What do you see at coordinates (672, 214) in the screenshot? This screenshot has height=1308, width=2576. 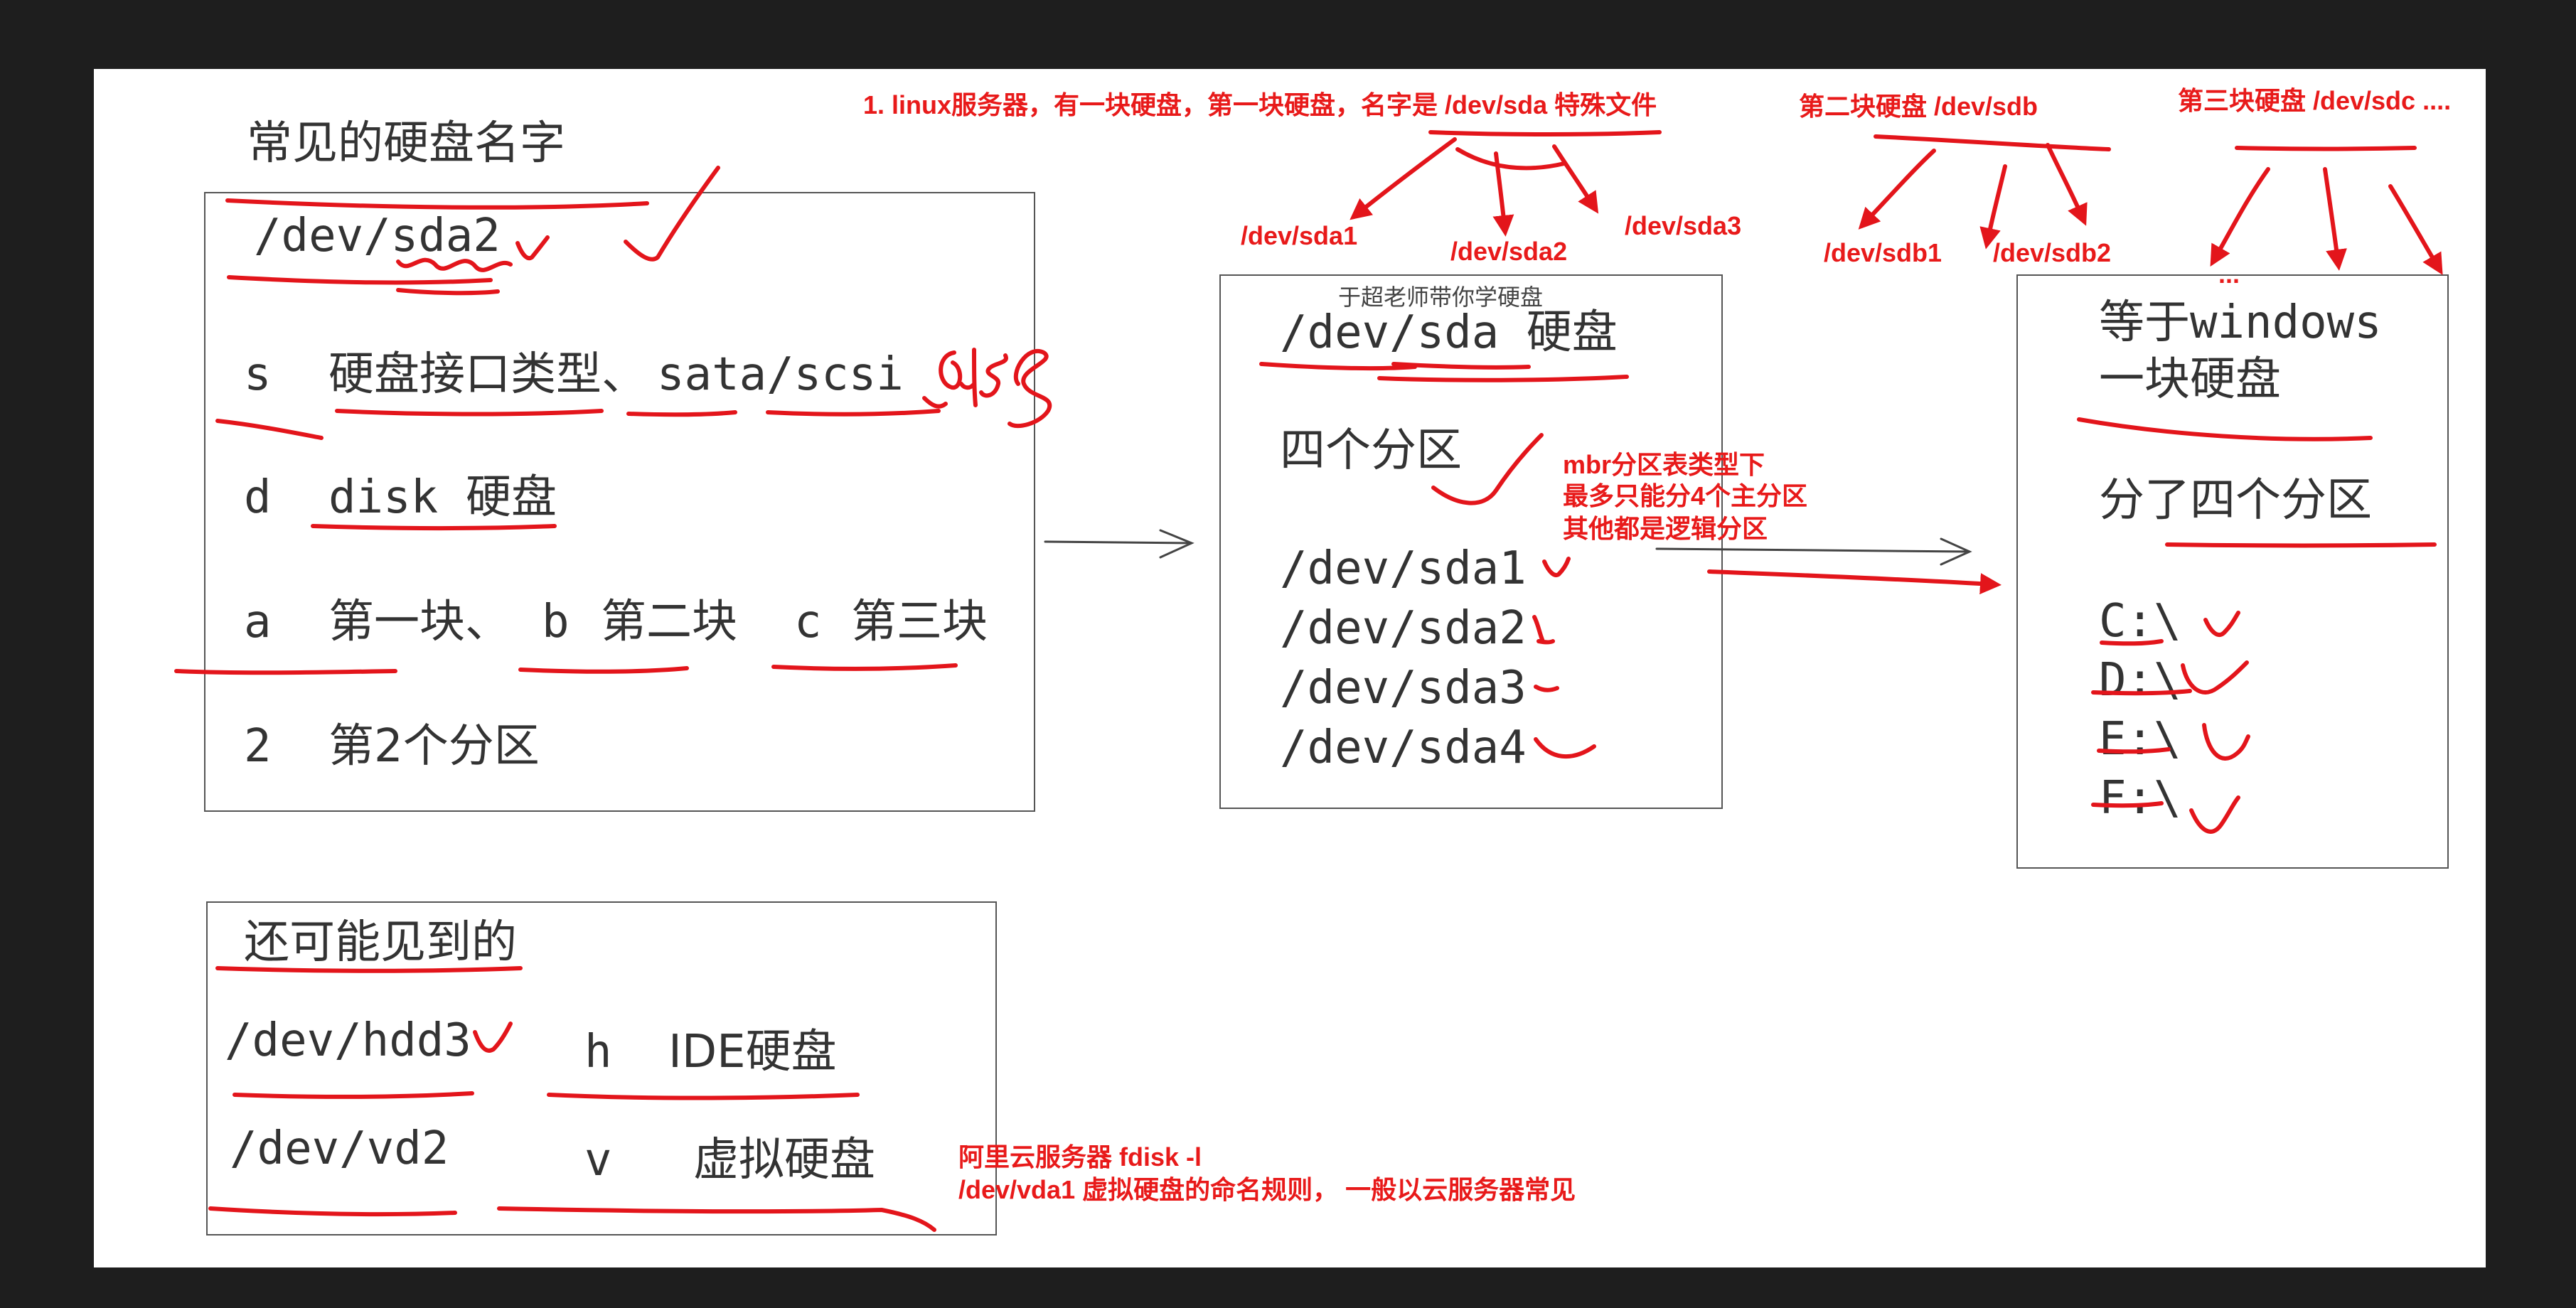 I see `check-mark` at bounding box center [672, 214].